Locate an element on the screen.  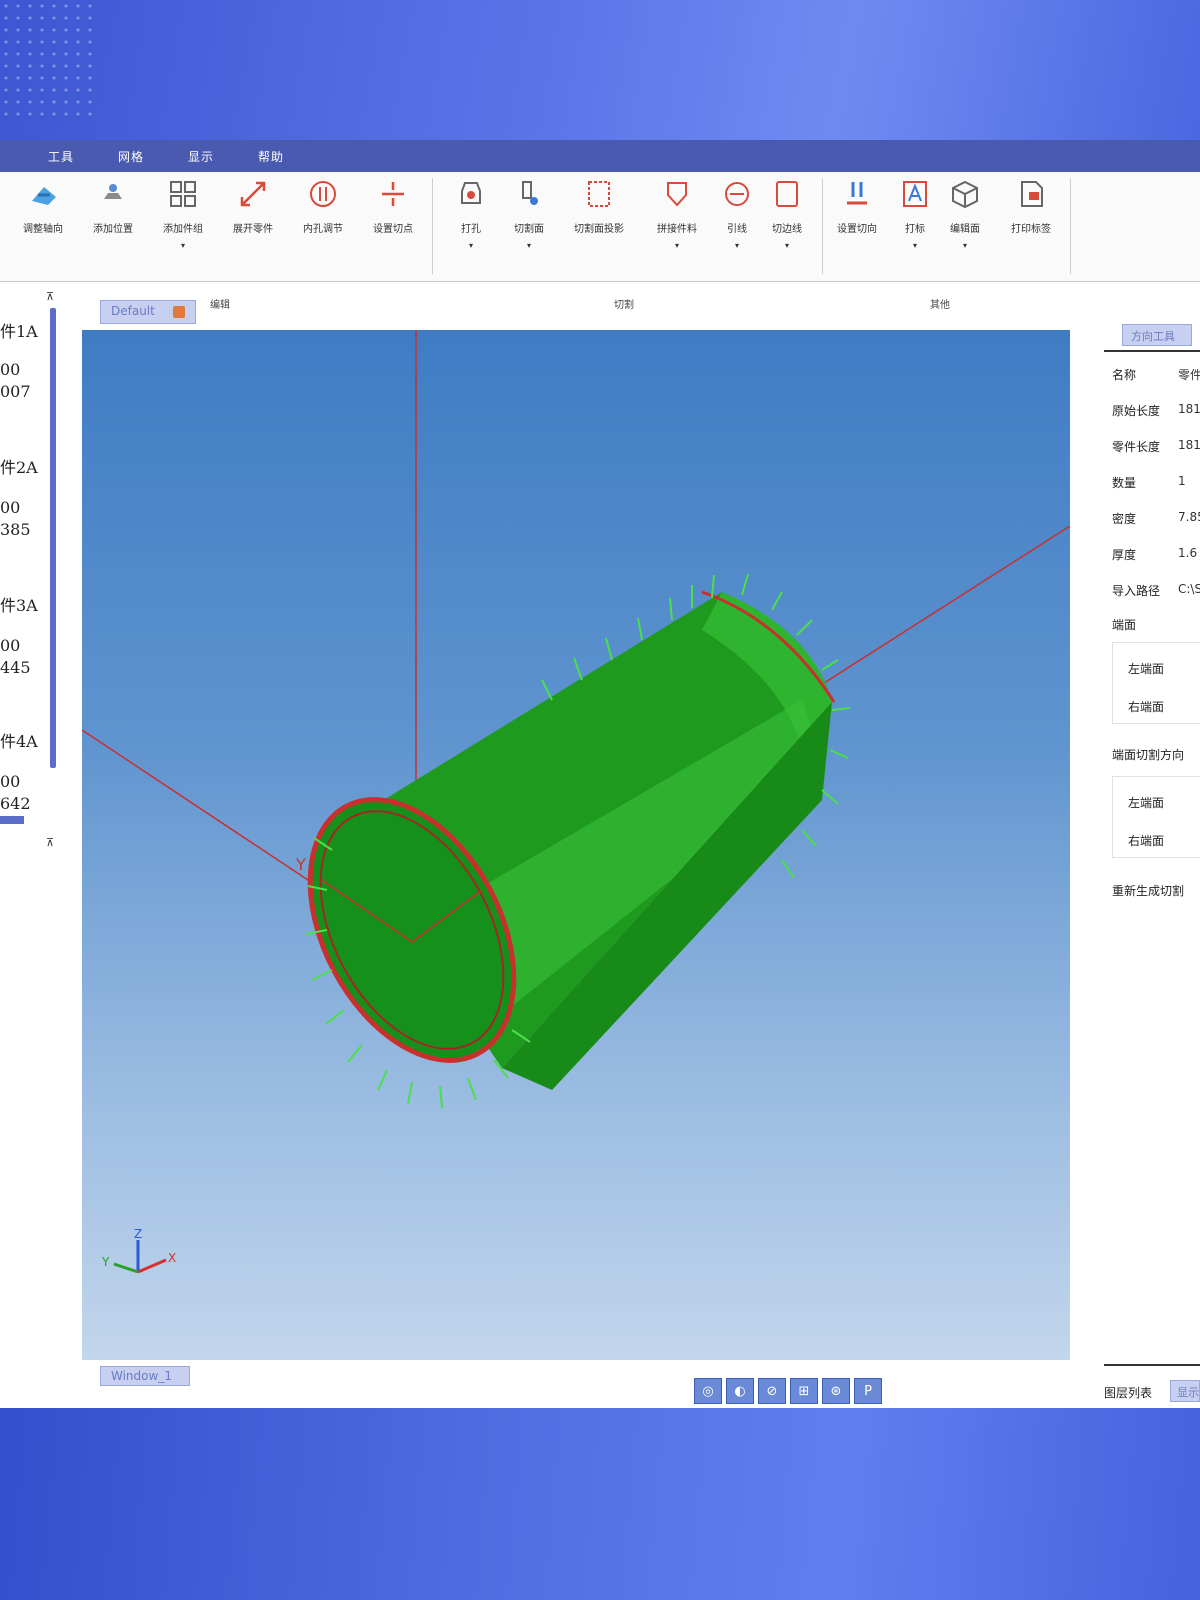
left-end-face-button: 左端面 is located at coordinates (1146, 668).